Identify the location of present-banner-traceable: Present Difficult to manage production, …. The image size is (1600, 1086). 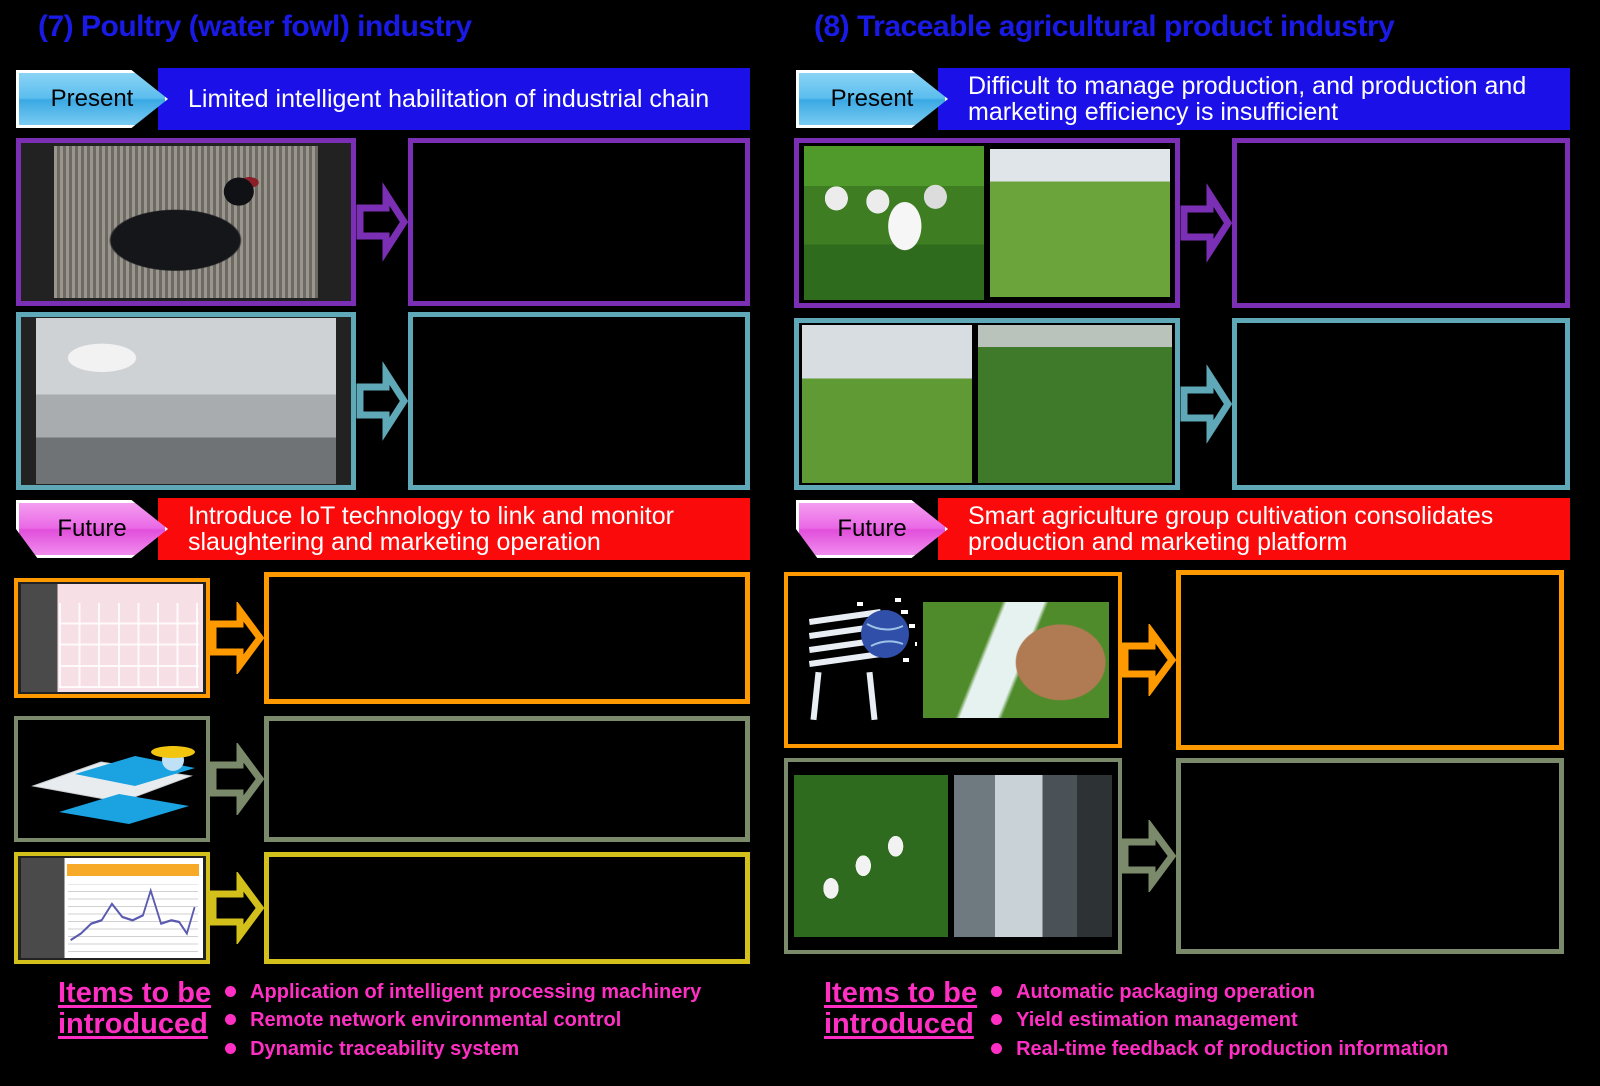
(1183, 99).